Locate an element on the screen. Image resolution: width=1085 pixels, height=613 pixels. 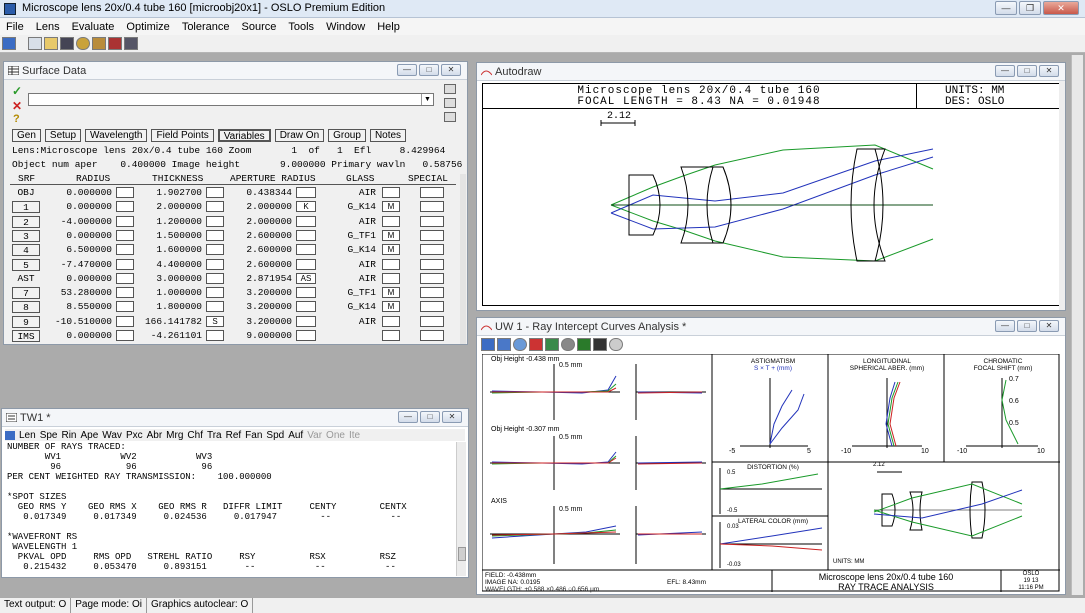
save-icon is located at coordinates (67, 43).